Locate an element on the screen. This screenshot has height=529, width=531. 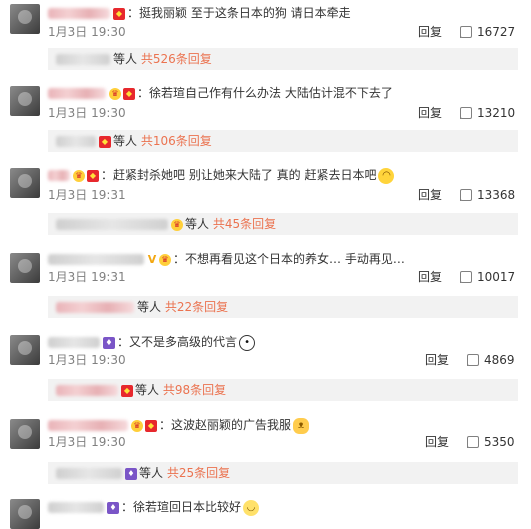
like-button: 10017 is located at coordinates (487, 277).